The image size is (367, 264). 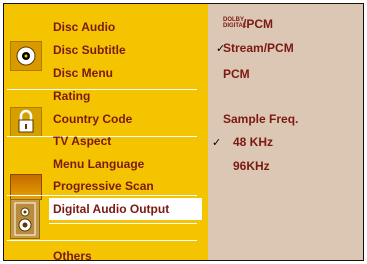 I want to click on disc-icon, so click(x=26, y=56).